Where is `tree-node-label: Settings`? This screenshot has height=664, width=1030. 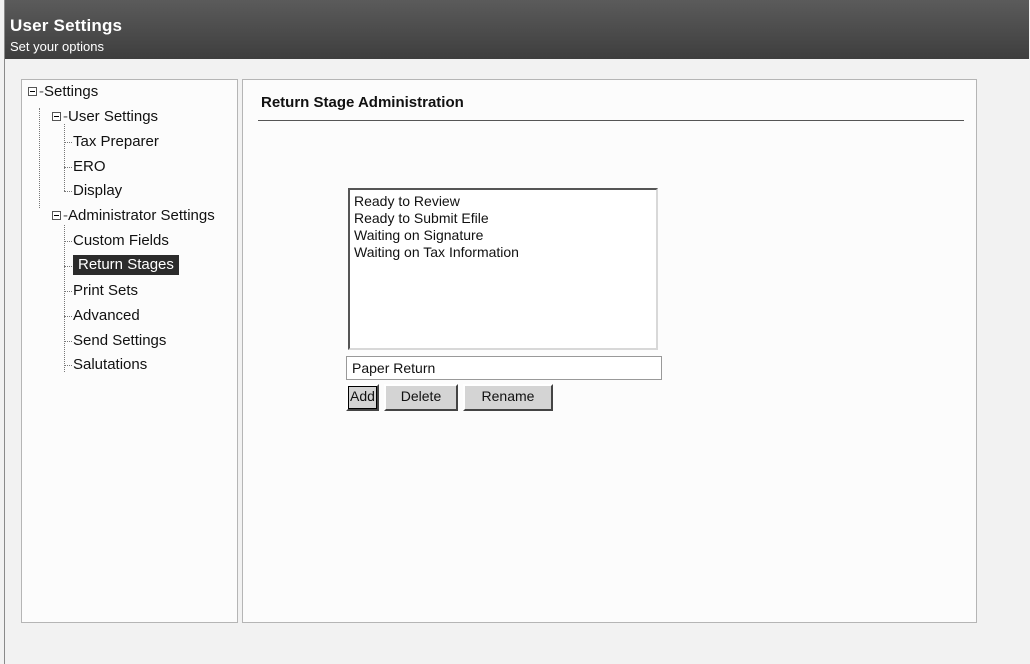 tree-node-label: Settings is located at coordinates (71, 91).